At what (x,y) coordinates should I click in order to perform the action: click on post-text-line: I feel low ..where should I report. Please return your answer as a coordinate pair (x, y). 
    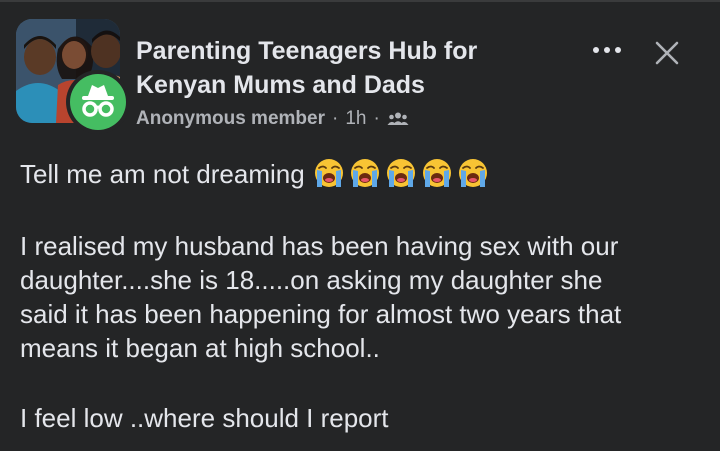
    Looking at the image, I should click on (204, 418).